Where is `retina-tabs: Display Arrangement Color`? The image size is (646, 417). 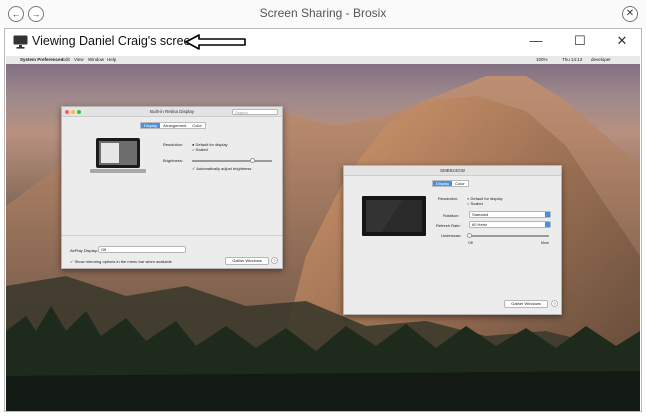 retina-tabs: Display Arrangement Color is located at coordinates (173, 125).